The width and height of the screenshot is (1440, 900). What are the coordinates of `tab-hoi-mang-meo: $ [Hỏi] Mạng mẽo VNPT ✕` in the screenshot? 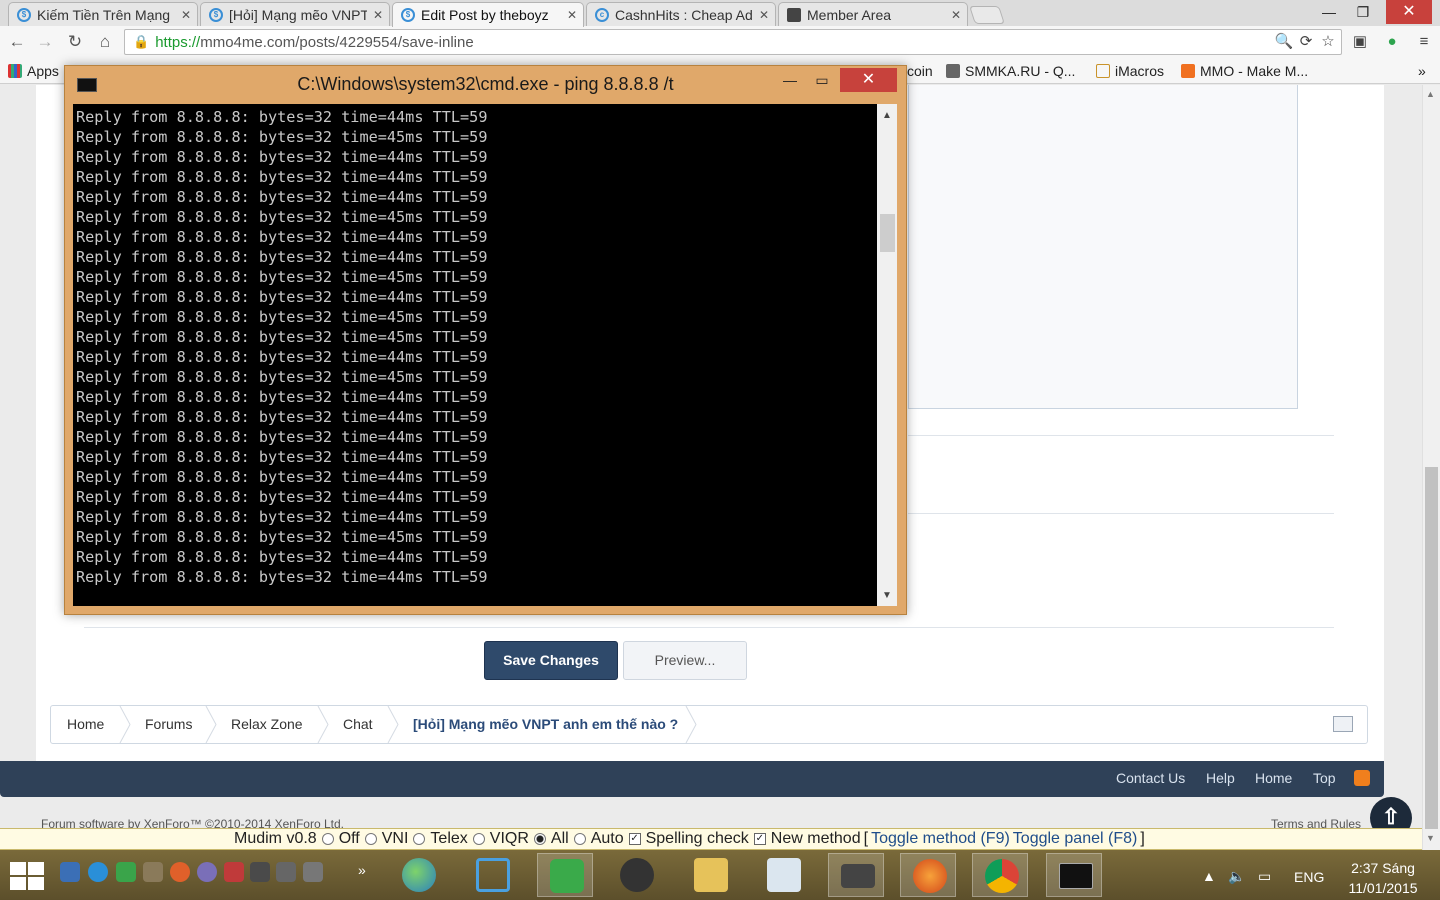 It's located at (295, 14).